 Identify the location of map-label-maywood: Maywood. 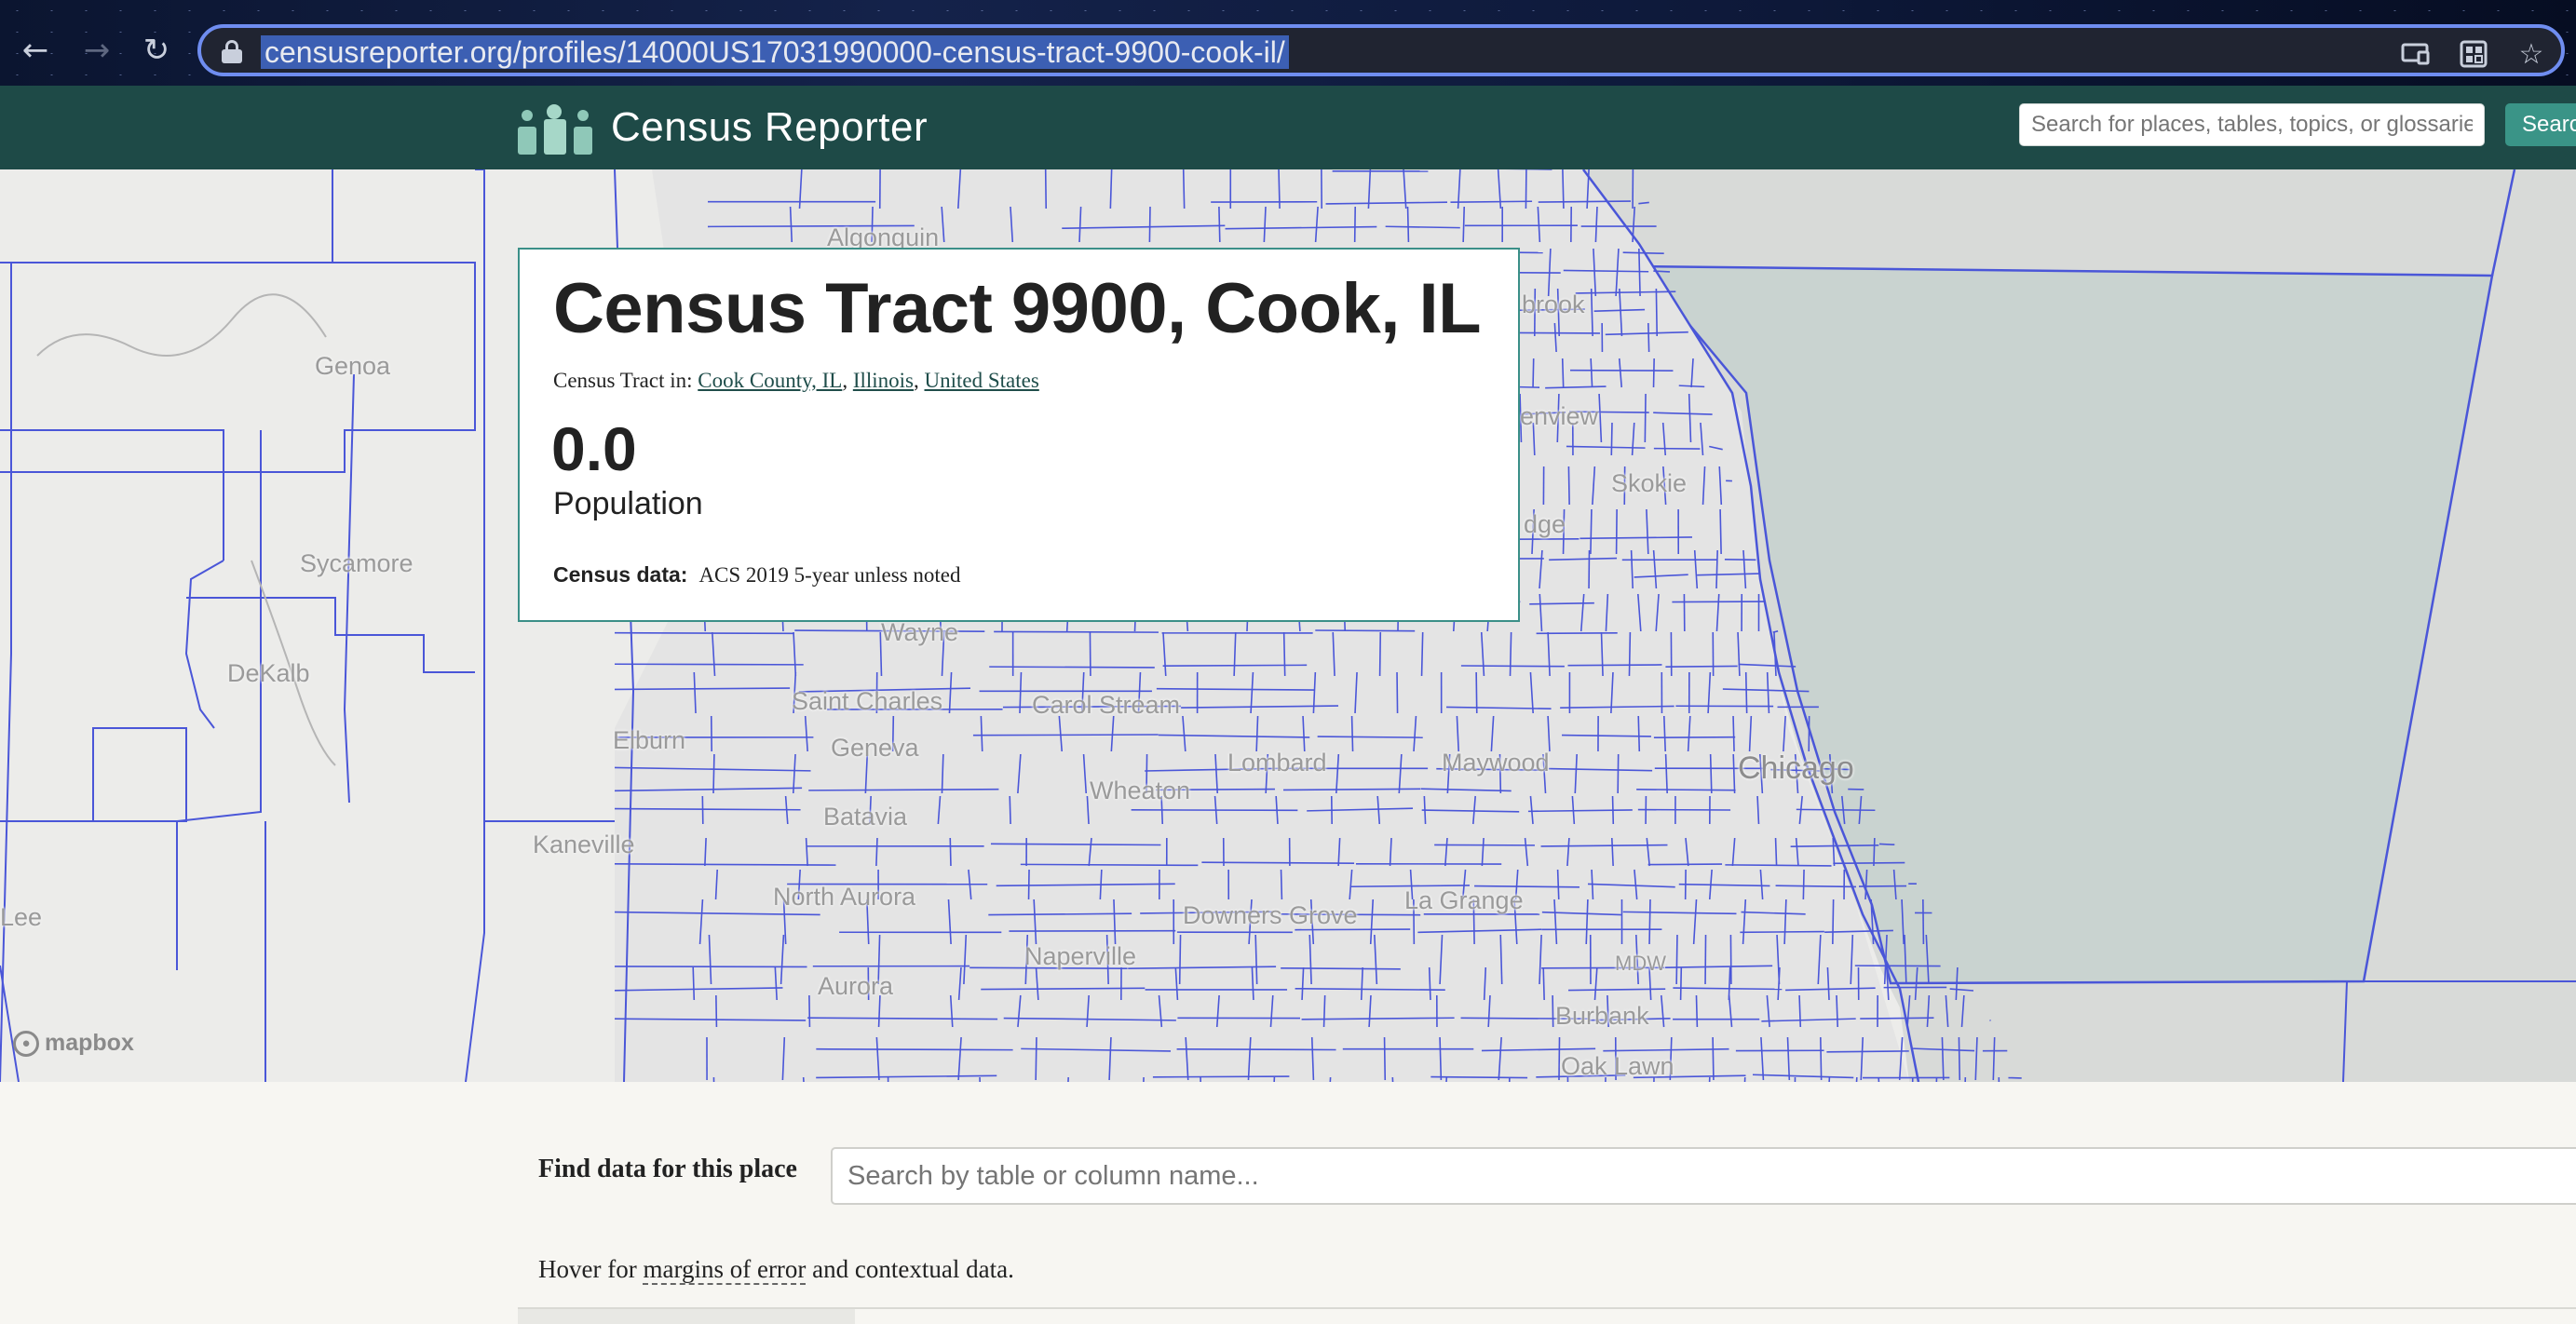
(1496, 763).